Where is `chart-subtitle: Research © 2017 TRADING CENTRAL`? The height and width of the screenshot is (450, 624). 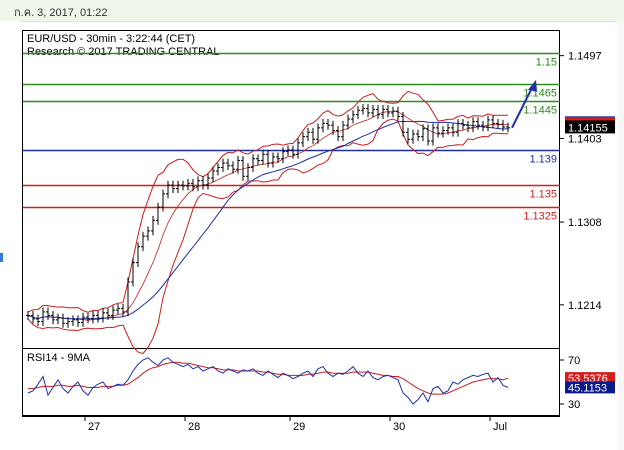
chart-subtitle: Research © 2017 TRADING CENTRAL is located at coordinates (123, 52).